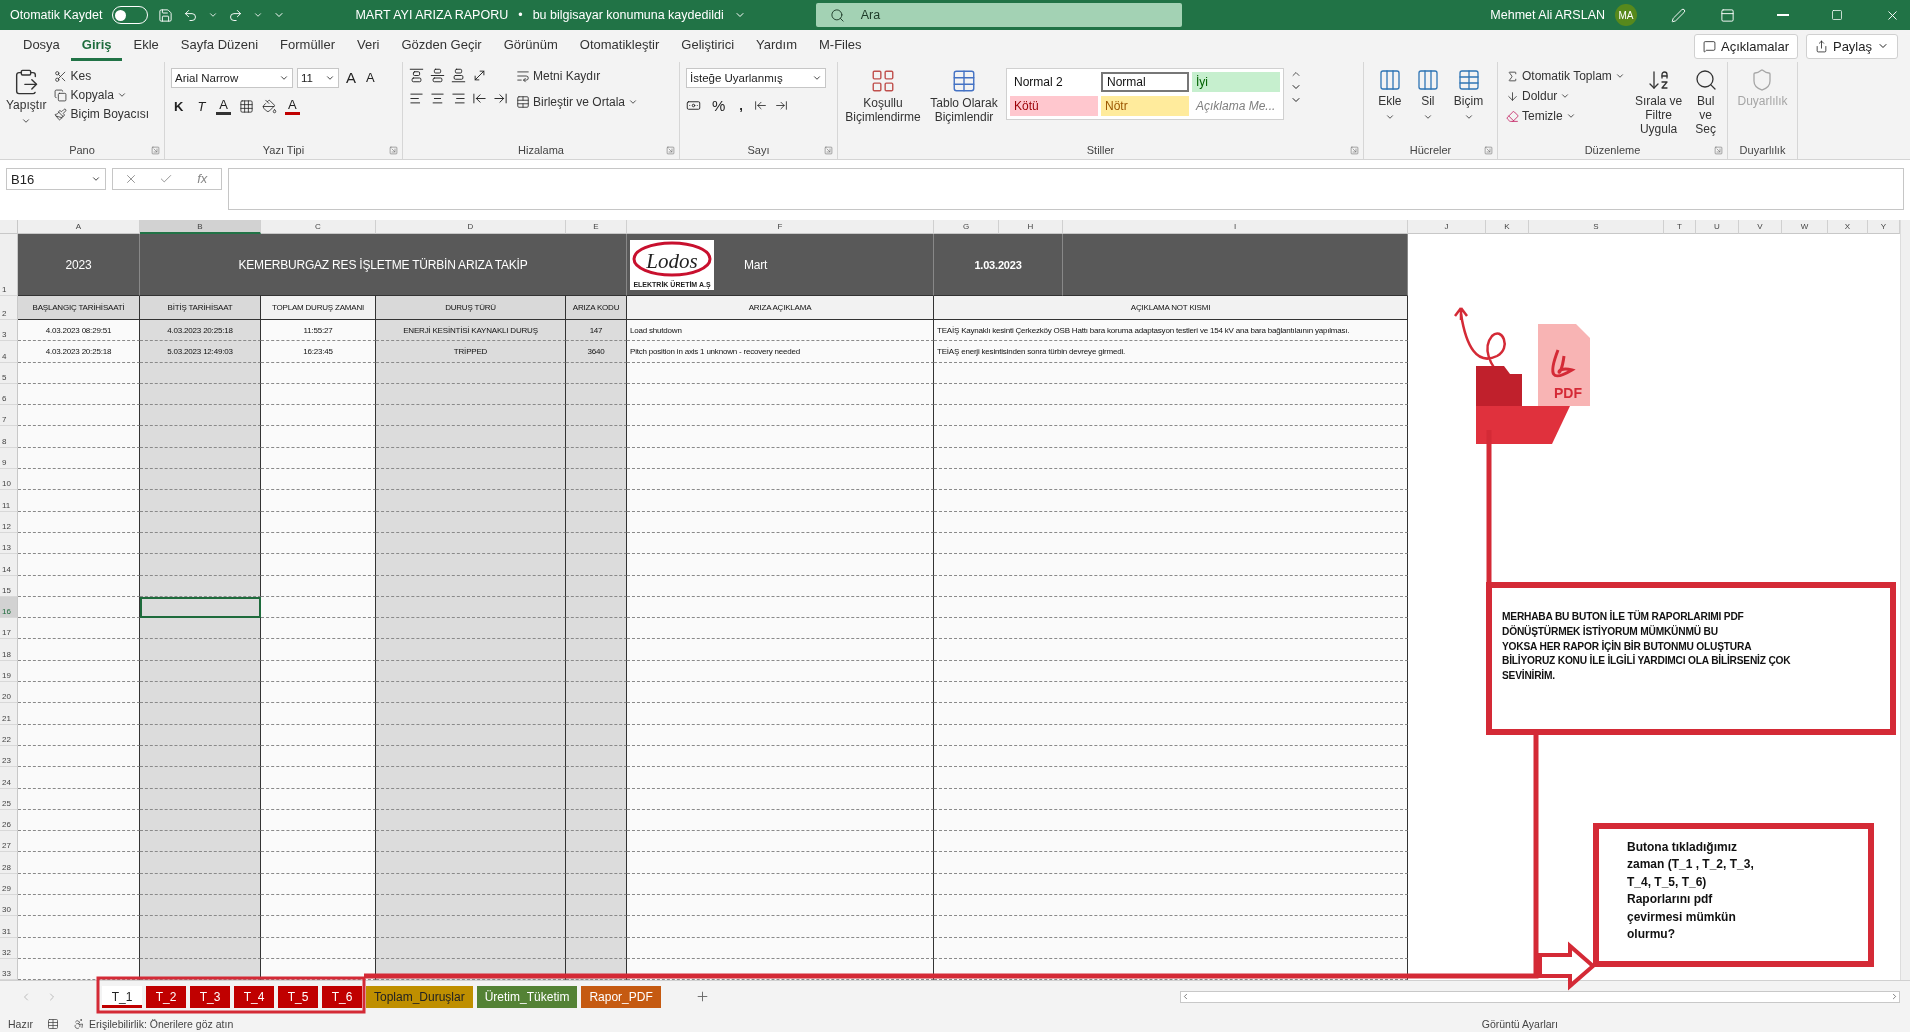 The width and height of the screenshot is (1910, 1032). I want to click on increase-decimal-button, so click(760, 105).